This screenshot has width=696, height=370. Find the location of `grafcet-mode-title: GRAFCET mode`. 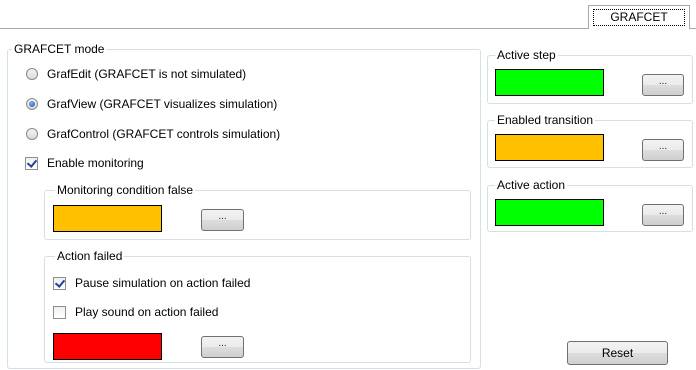

grafcet-mode-title: GRAFCET mode is located at coordinates (59, 49).